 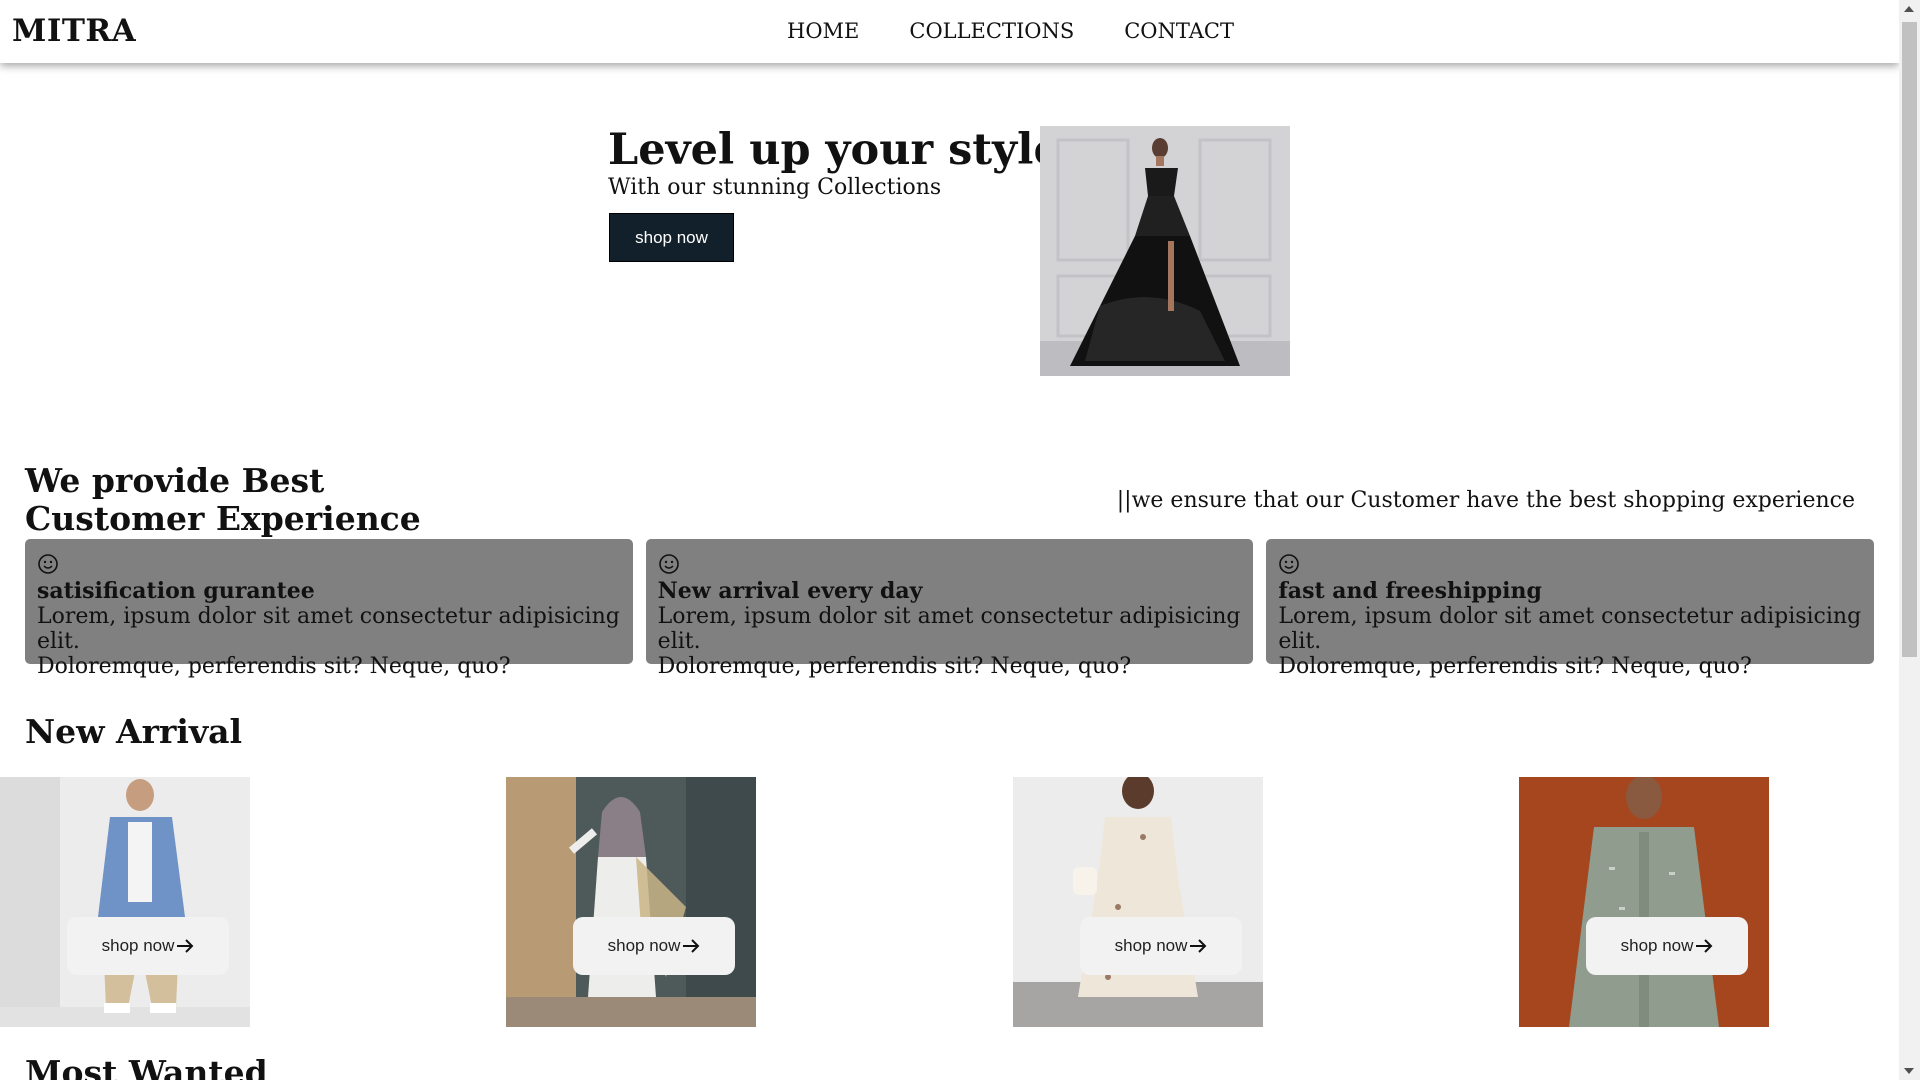 I want to click on green-kurta-man-photo-icon, so click(x=1644, y=902).